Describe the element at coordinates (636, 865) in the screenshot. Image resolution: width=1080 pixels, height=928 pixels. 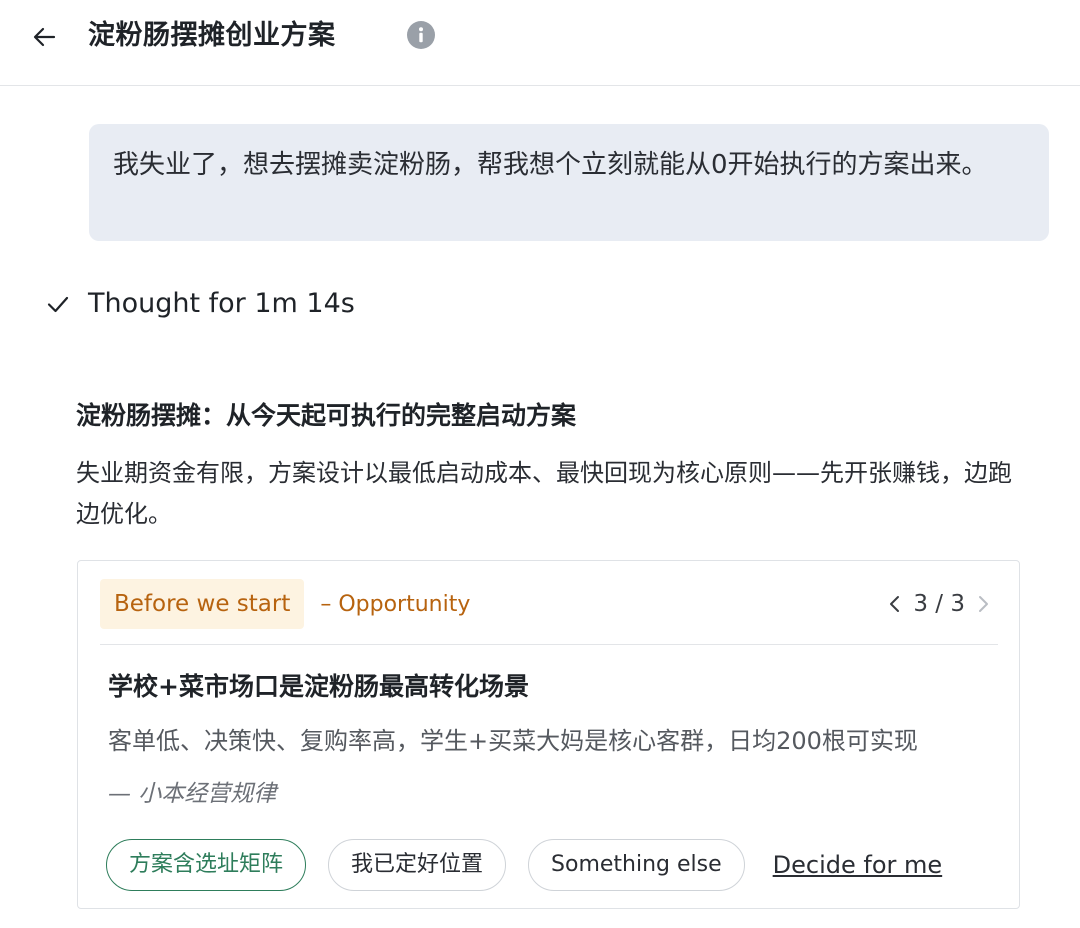
I see `option-something-else-button: Something else` at that location.